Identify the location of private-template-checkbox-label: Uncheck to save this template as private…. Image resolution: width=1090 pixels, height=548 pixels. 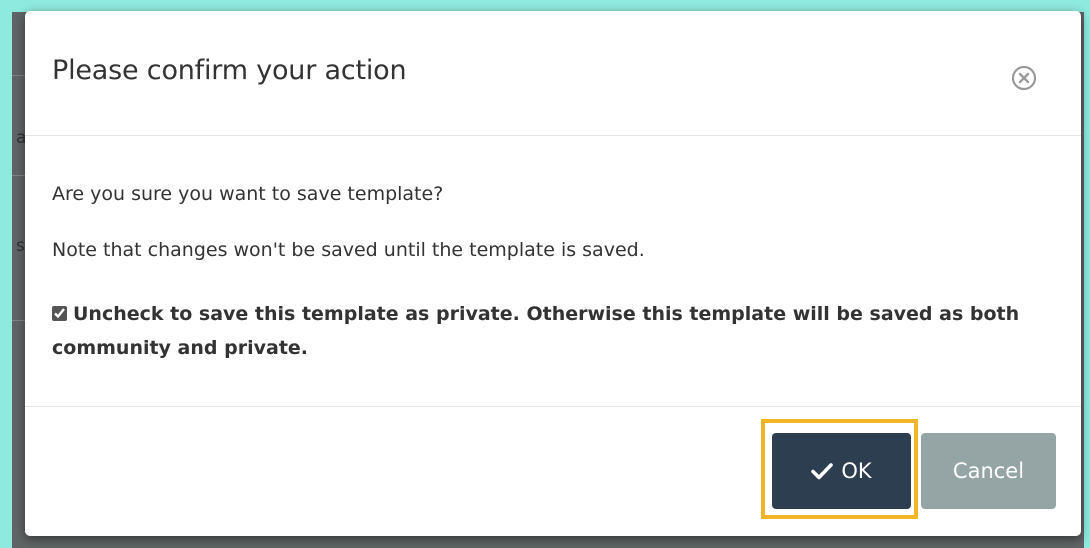
(536, 331).